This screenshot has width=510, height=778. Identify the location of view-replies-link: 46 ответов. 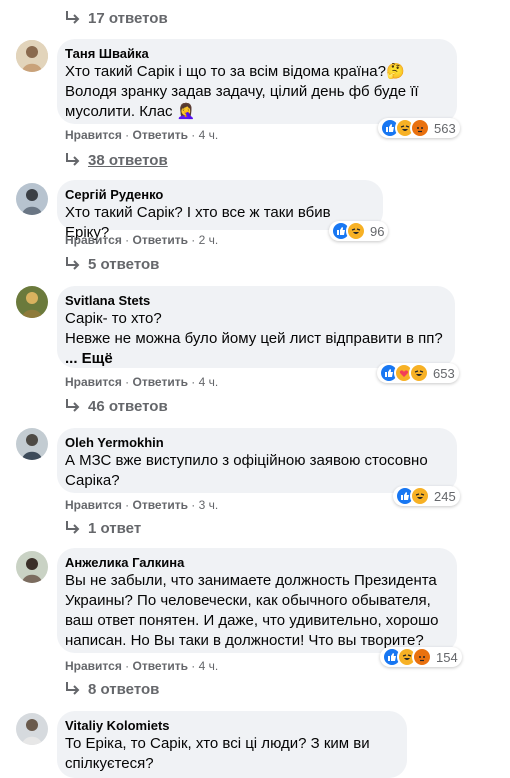
(116, 406).